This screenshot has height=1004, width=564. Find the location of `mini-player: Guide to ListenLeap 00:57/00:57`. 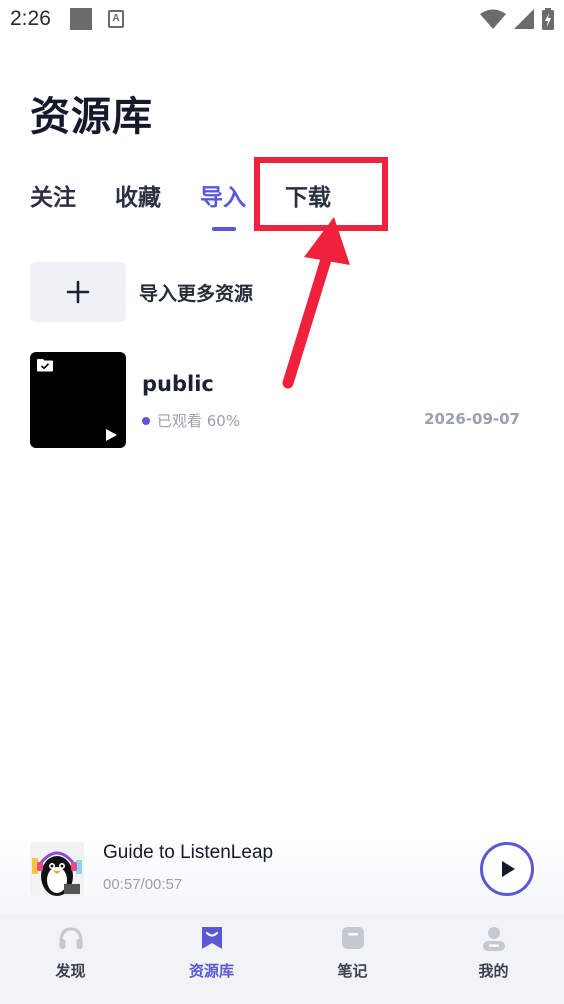

mini-player: Guide to ListenLeap 00:57/00:57 is located at coordinates (282, 871).